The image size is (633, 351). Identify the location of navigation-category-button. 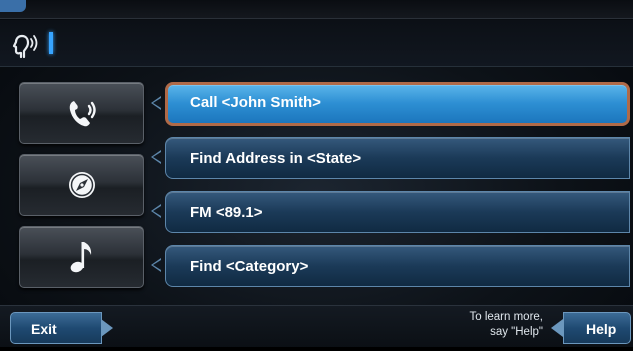
(81, 185).